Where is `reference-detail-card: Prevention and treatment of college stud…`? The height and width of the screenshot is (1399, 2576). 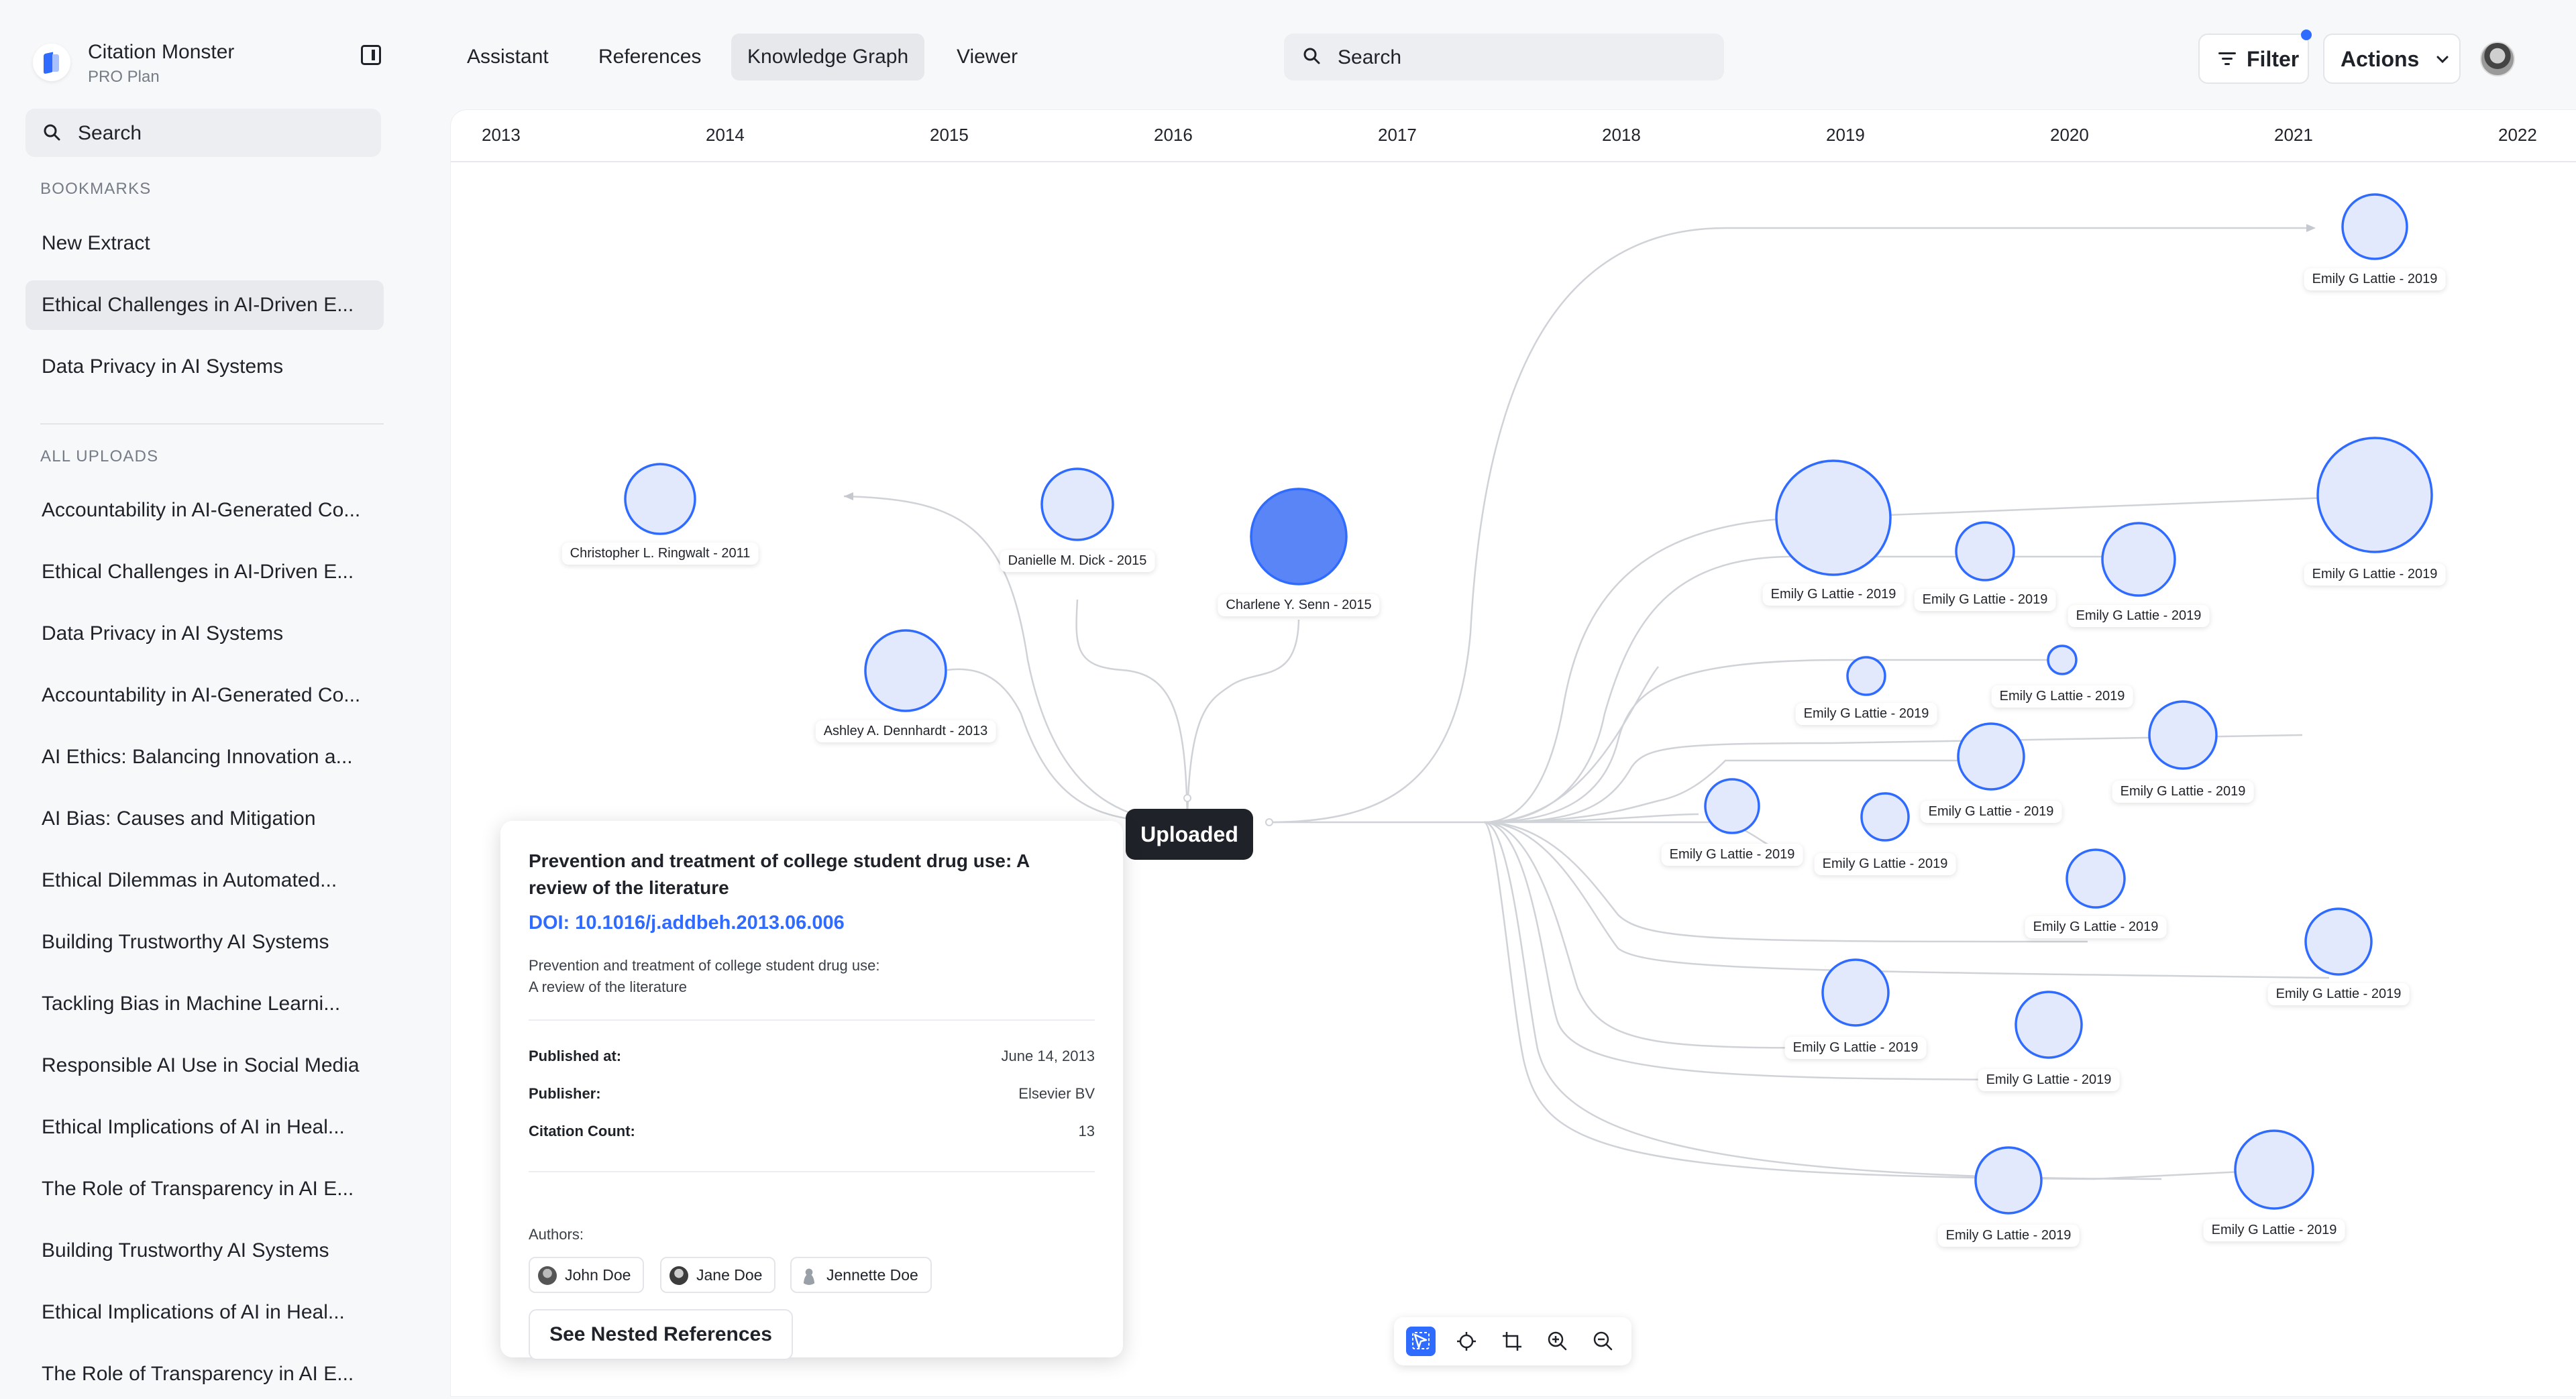
reference-detail-card: Prevention and treatment of college stud… is located at coordinates (811, 1090).